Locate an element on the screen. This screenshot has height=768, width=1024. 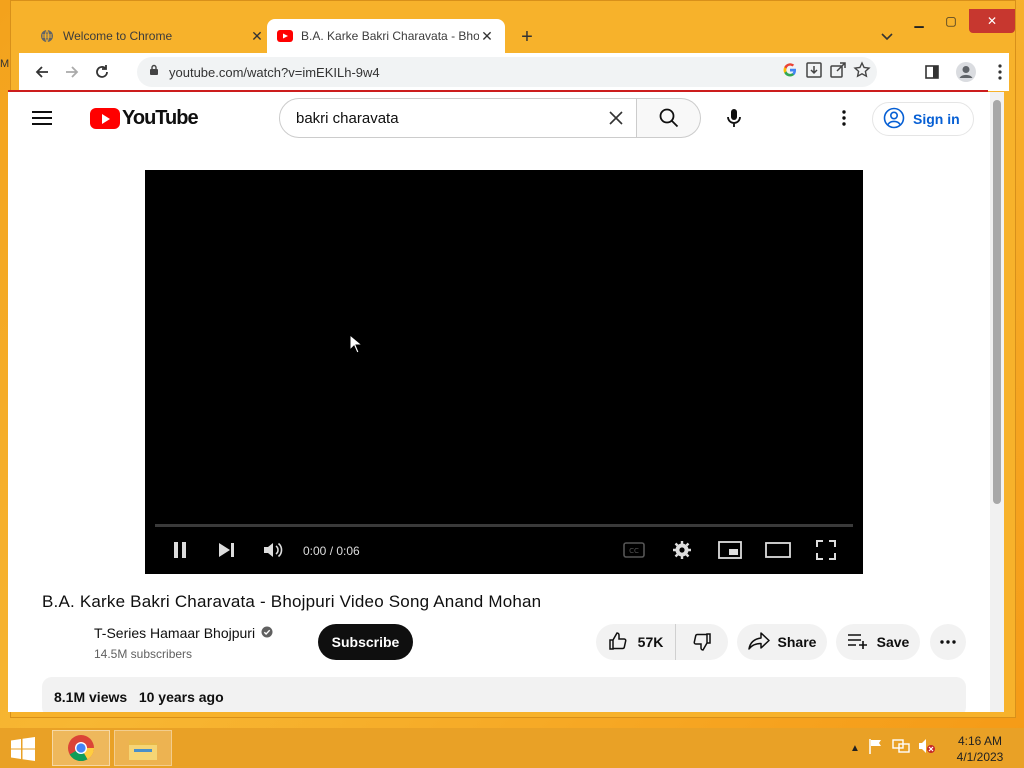
dislike-button is located at coordinates (702, 642).